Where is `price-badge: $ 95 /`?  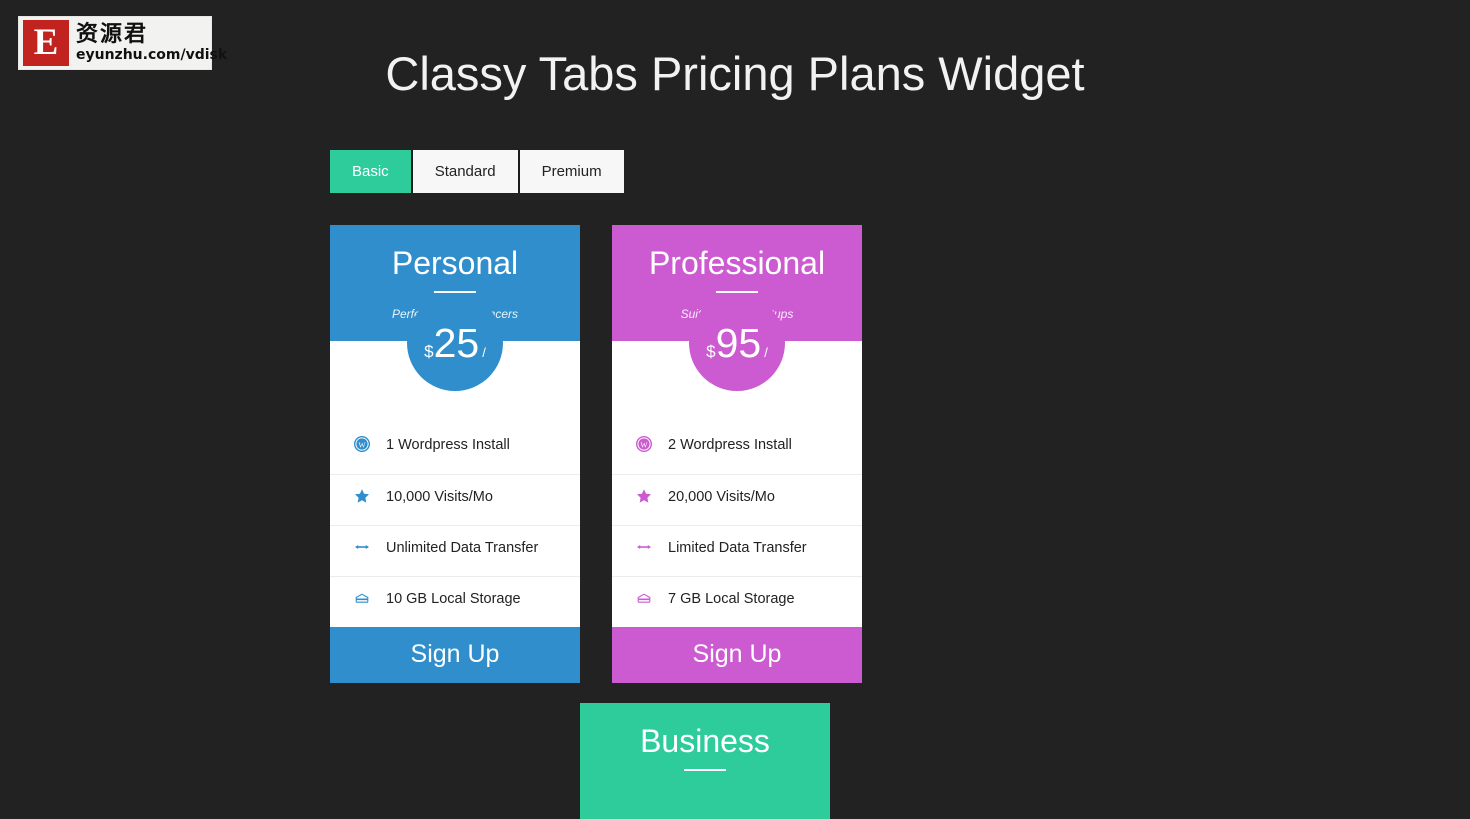 price-badge: $ 95 / is located at coordinates (737, 343).